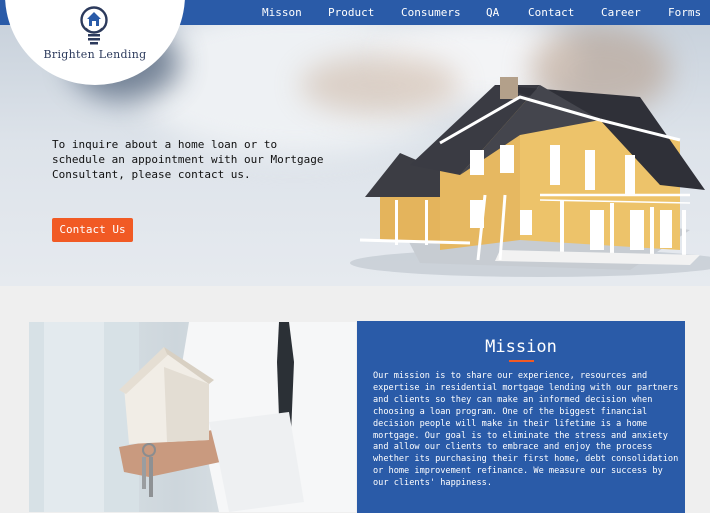  I want to click on lightbulb-house-icon, so click(94, 25).